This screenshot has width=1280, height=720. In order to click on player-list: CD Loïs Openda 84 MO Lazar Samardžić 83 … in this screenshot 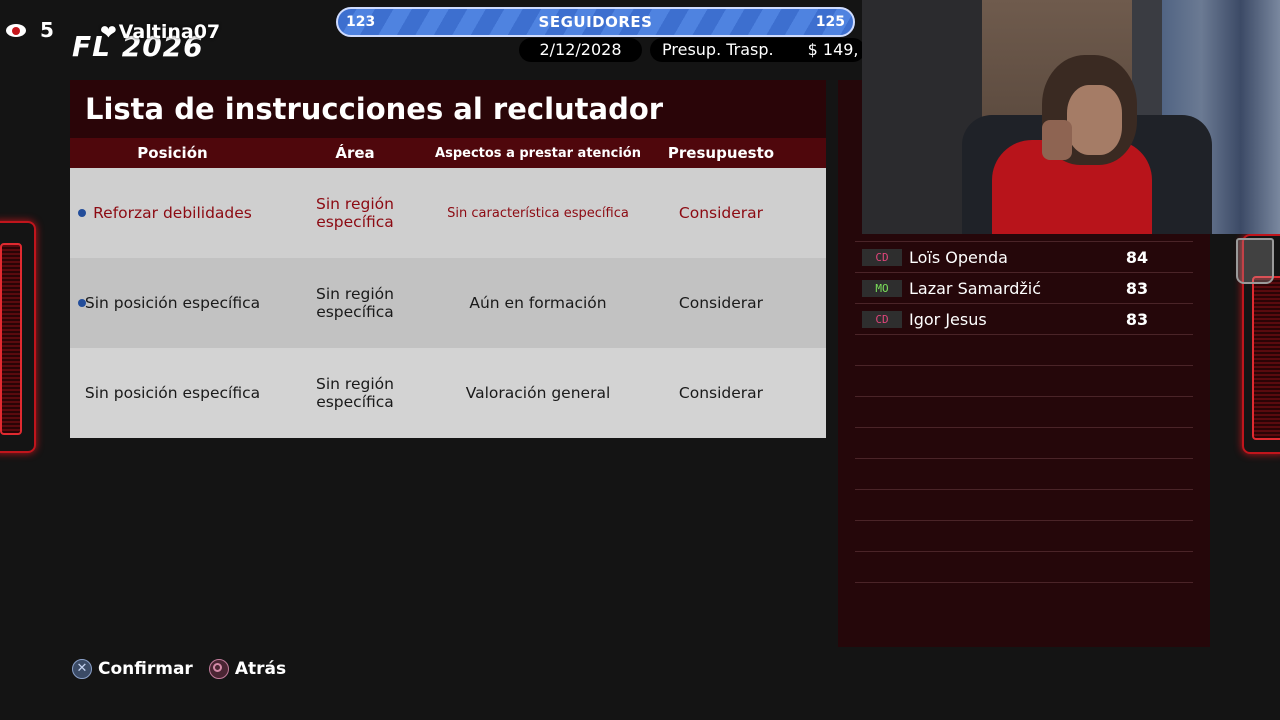, I will do `click(1024, 427)`.